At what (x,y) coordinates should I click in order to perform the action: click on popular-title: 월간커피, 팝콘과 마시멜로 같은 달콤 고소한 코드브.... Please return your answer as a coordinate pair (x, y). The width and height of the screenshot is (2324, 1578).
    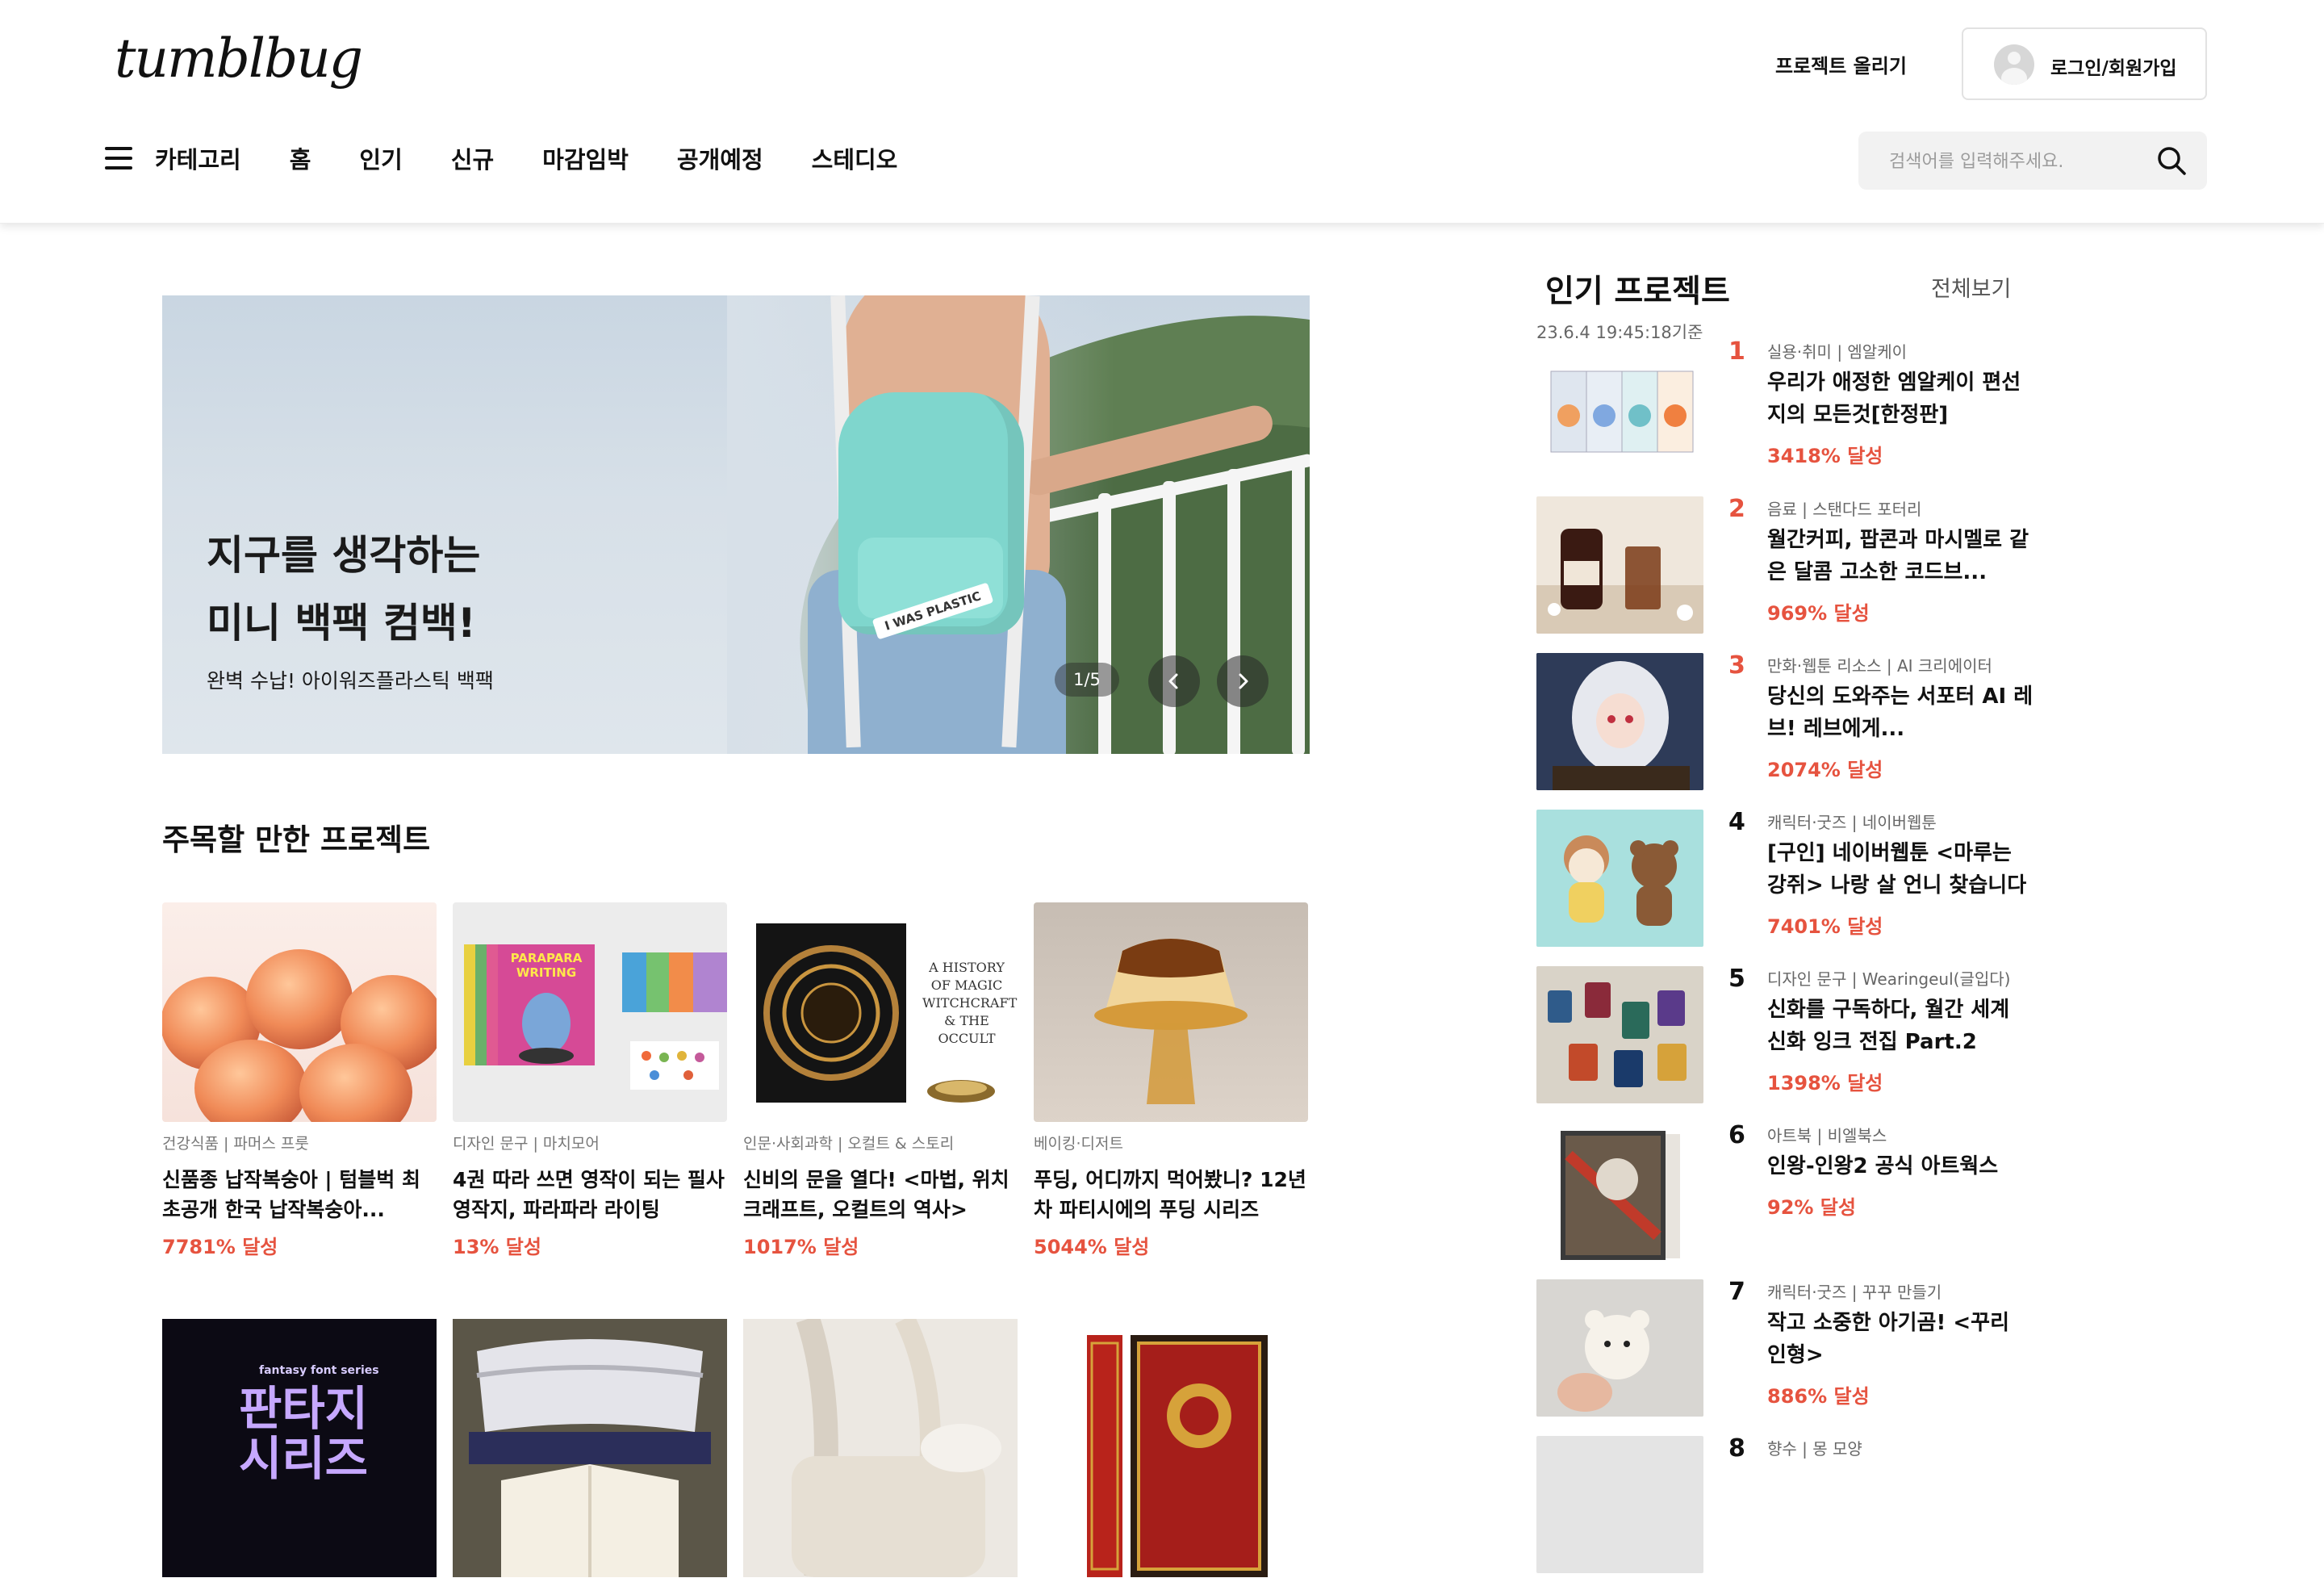
    Looking at the image, I should click on (1900, 556).